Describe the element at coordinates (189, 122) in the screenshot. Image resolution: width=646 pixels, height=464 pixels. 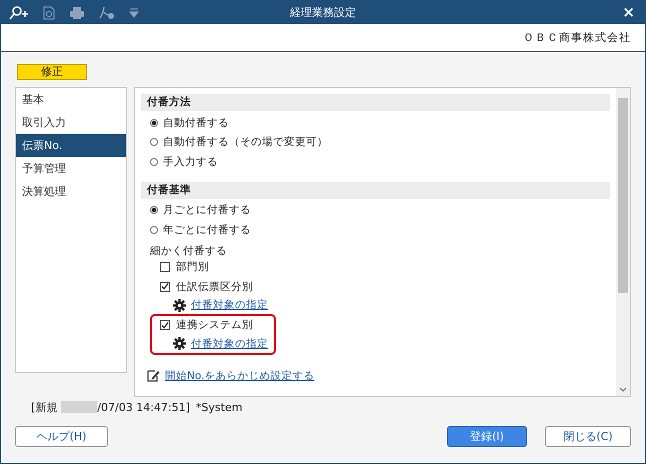
I see `radio-option: 自動付番する` at that location.